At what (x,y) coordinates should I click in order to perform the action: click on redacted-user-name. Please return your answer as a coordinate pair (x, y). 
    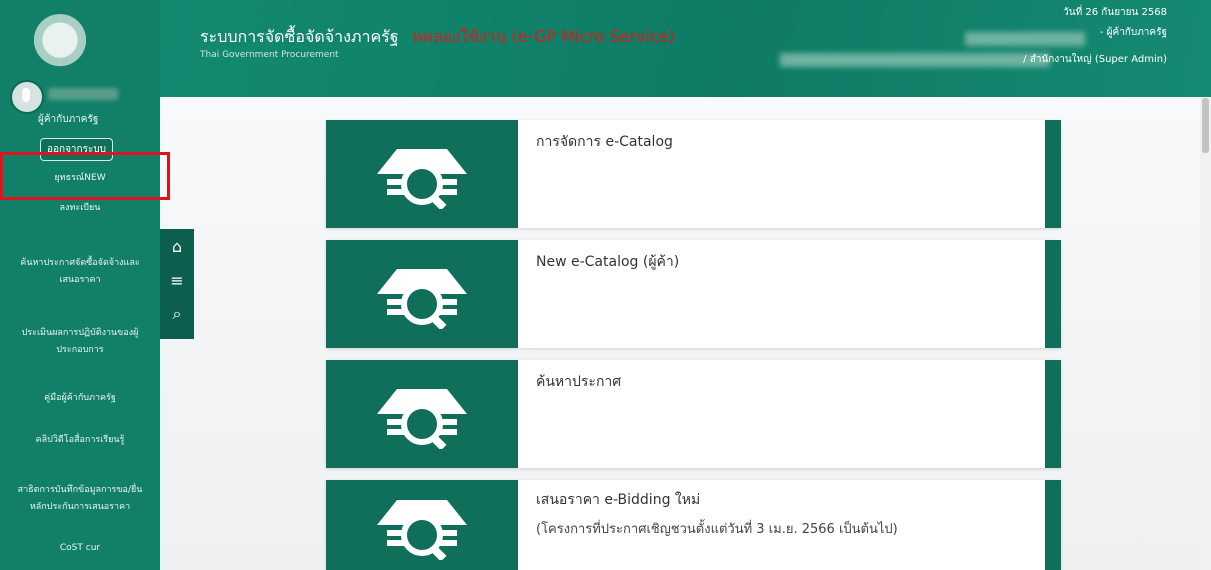
    Looking at the image, I should click on (1025, 39).